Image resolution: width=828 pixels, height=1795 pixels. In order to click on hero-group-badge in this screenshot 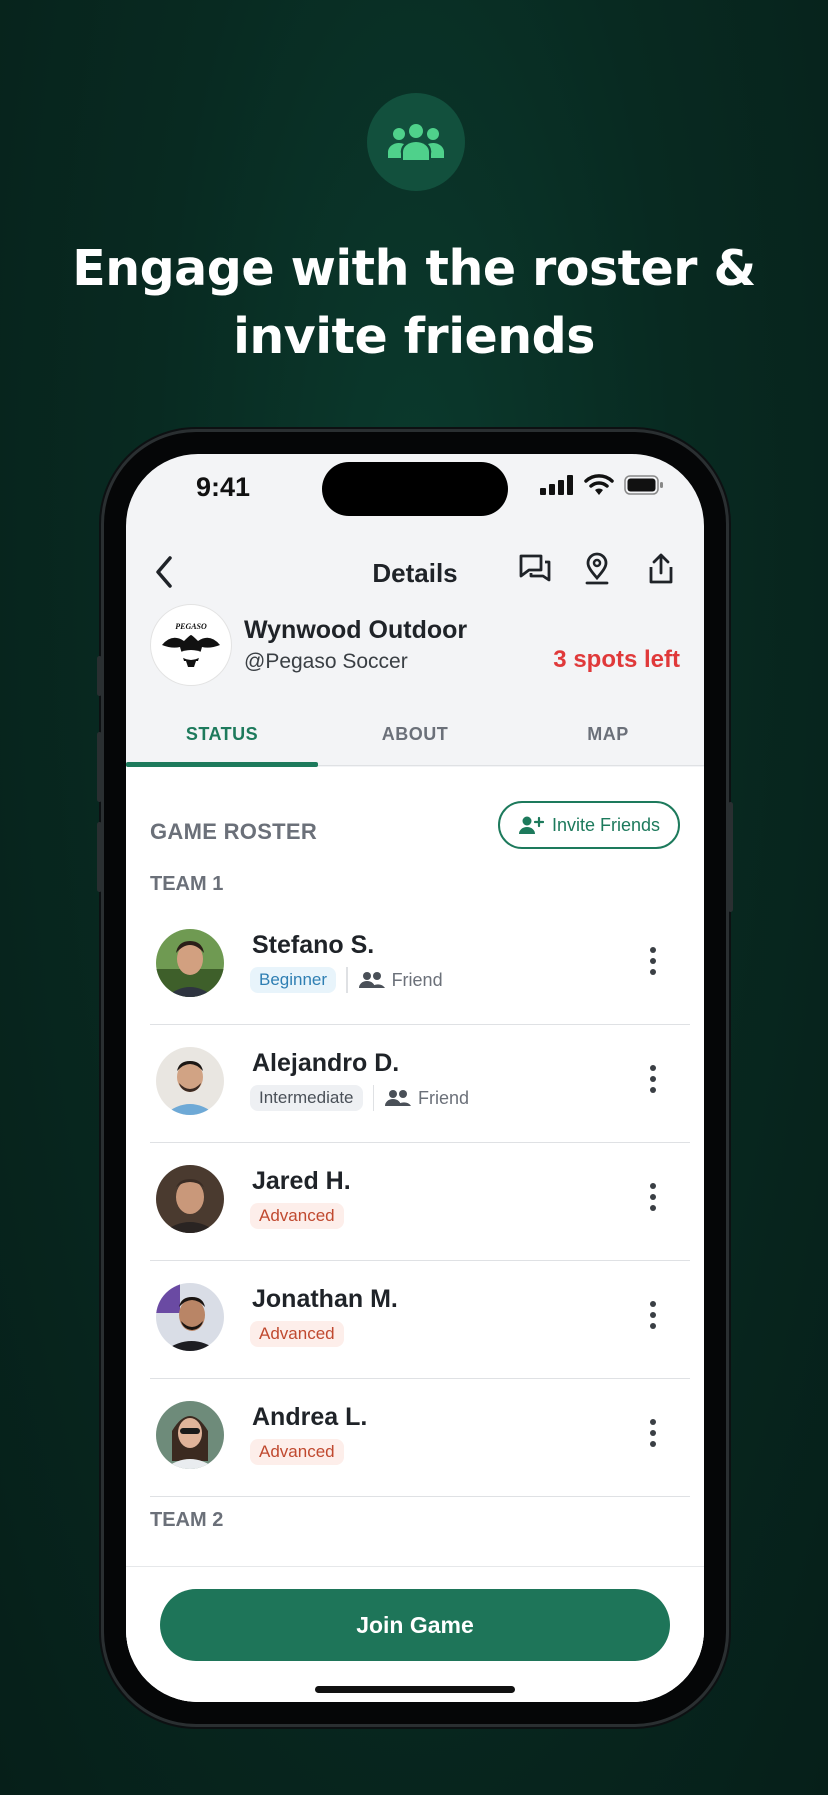, I will do `click(416, 142)`.